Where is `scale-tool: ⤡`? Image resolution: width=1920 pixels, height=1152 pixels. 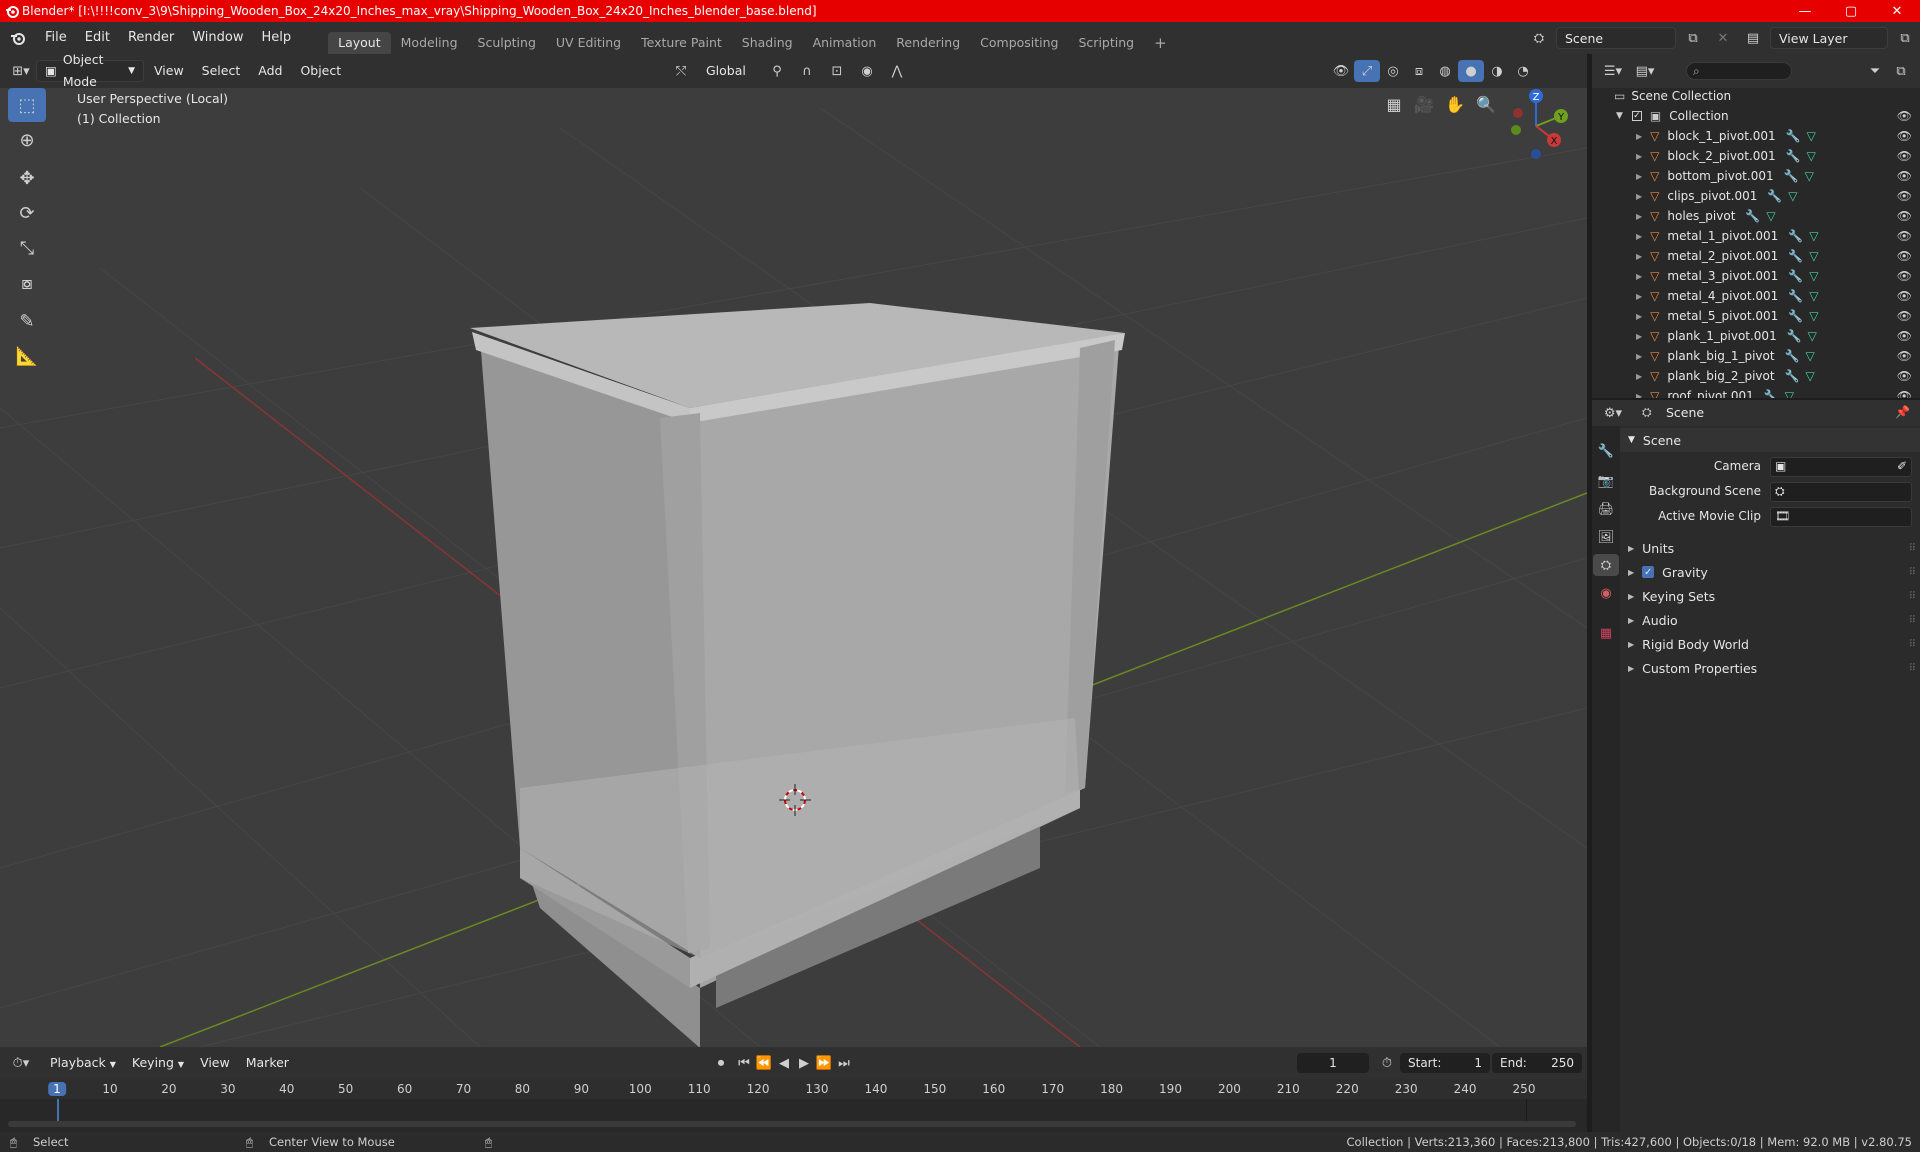 scale-tool: ⤡ is located at coordinates (27, 248).